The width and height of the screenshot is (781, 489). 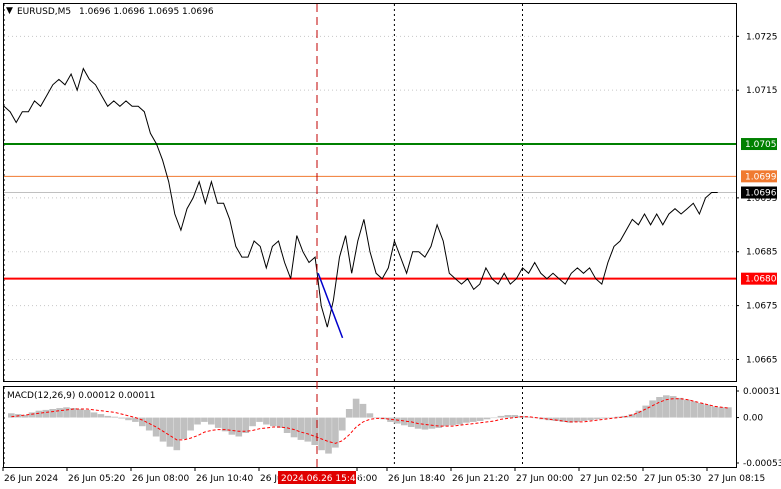 I want to click on time-axis-label: 26 Jun 2024, so click(x=31, y=479).